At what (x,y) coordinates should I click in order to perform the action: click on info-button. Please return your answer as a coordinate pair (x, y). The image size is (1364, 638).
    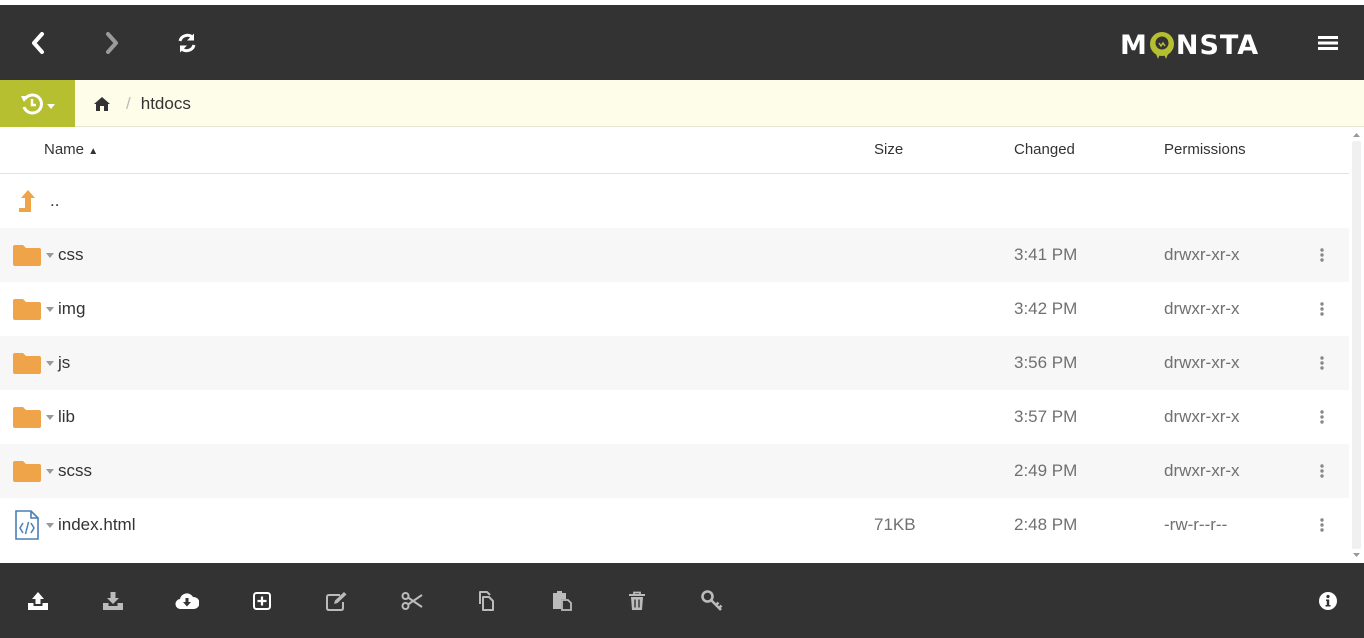
    Looking at the image, I should click on (1328, 600).